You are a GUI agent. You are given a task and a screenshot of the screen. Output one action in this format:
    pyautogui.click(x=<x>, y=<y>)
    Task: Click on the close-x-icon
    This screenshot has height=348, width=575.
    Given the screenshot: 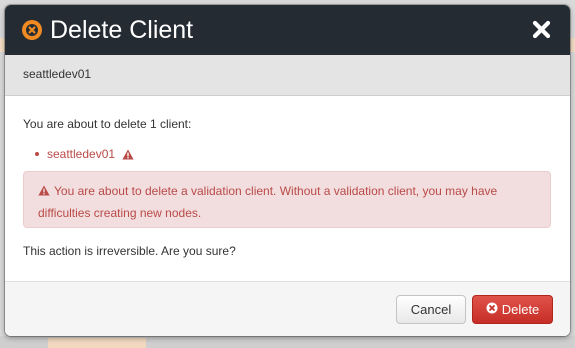 What is the action you would take?
    pyautogui.click(x=541, y=29)
    